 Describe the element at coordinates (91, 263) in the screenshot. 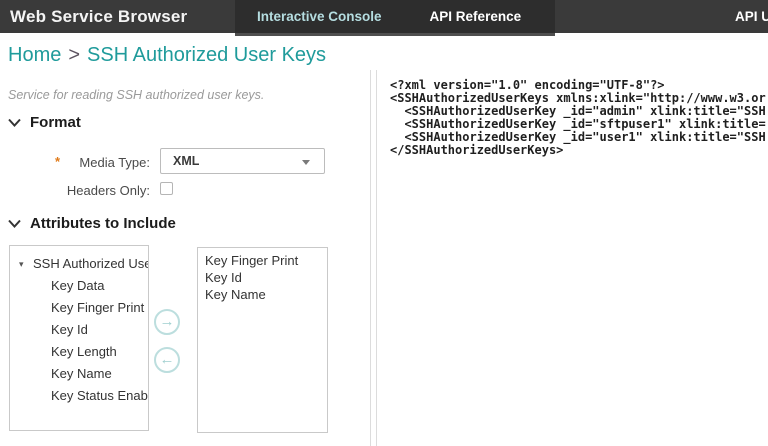

I see `tree-root-label: SSH Authorized Use` at that location.